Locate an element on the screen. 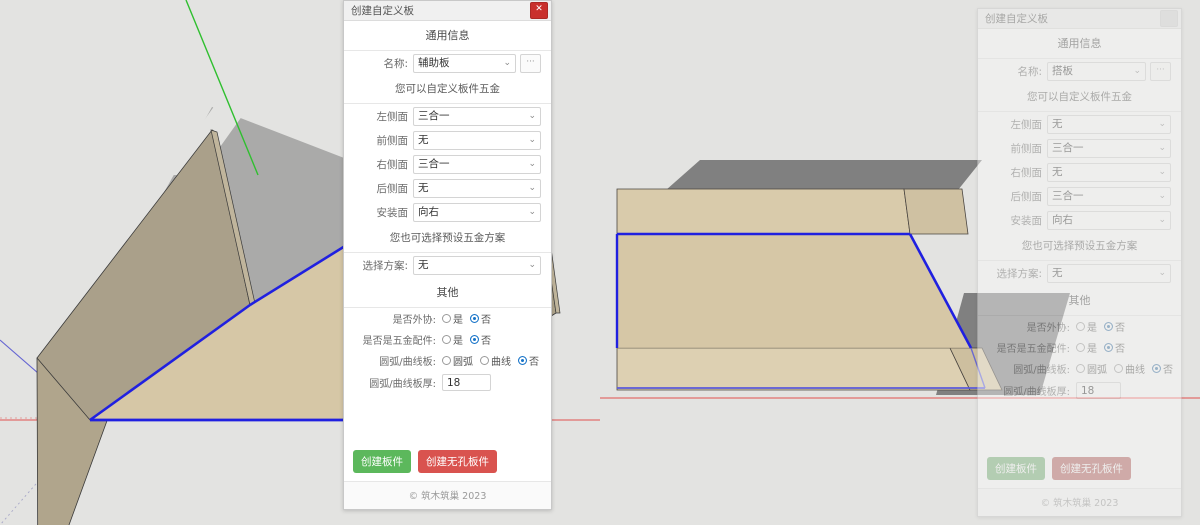  other-heading: 其他 is located at coordinates (447, 292).